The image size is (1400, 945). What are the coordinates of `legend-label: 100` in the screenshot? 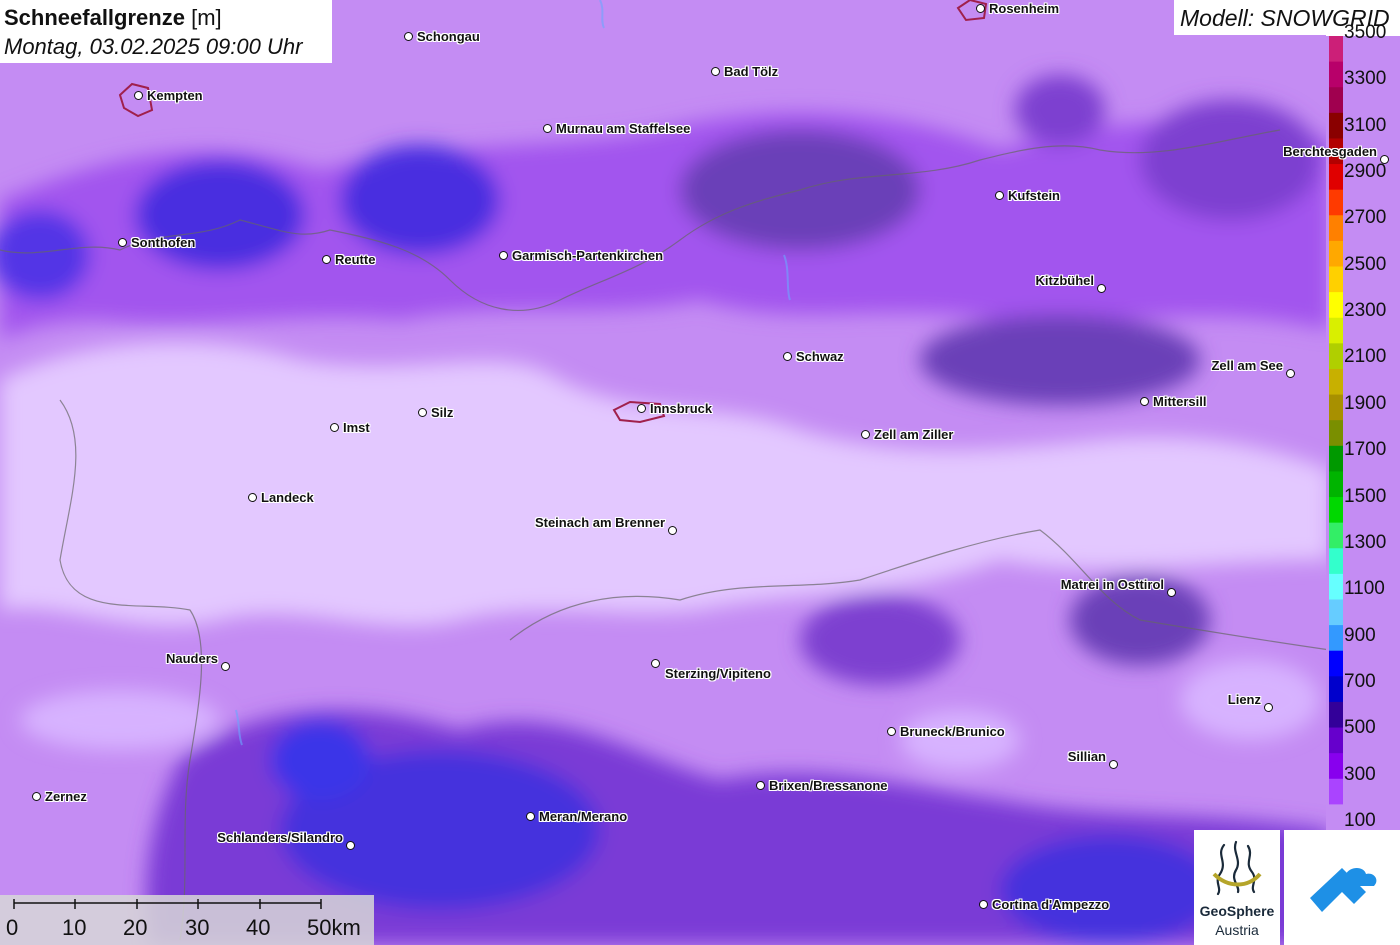 It's located at (1360, 820).